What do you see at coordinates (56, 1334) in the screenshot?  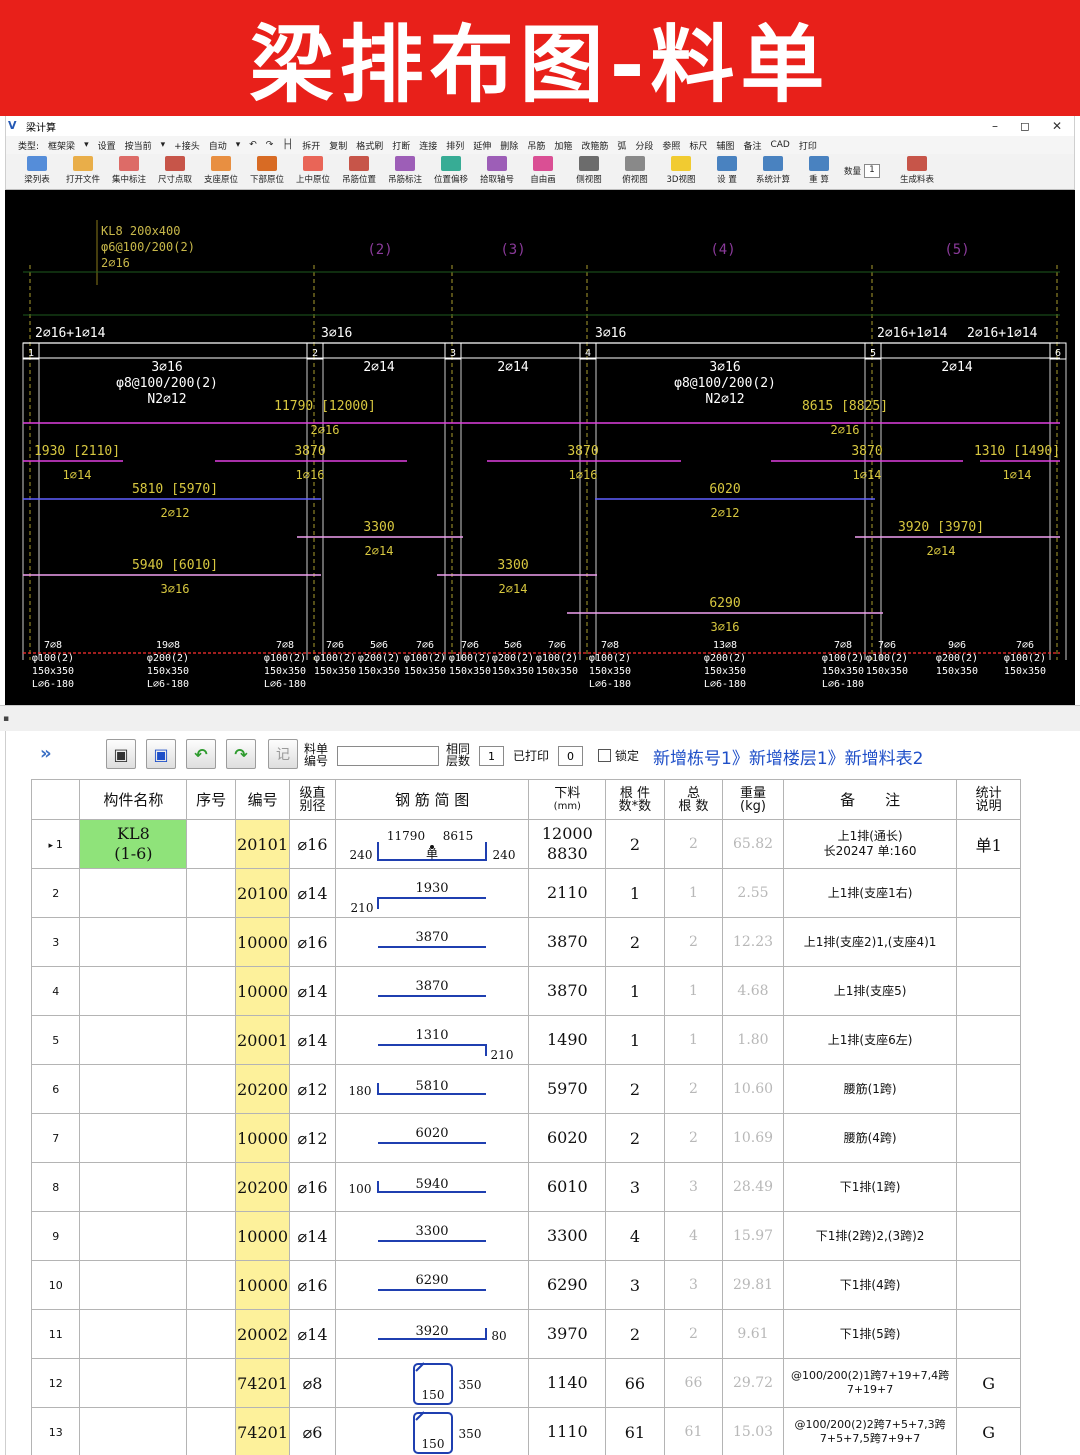 I see `row-number: 11` at bounding box center [56, 1334].